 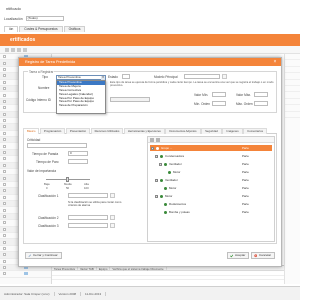 I want to click on slider-sub-high: 100, so click(x=86, y=188).